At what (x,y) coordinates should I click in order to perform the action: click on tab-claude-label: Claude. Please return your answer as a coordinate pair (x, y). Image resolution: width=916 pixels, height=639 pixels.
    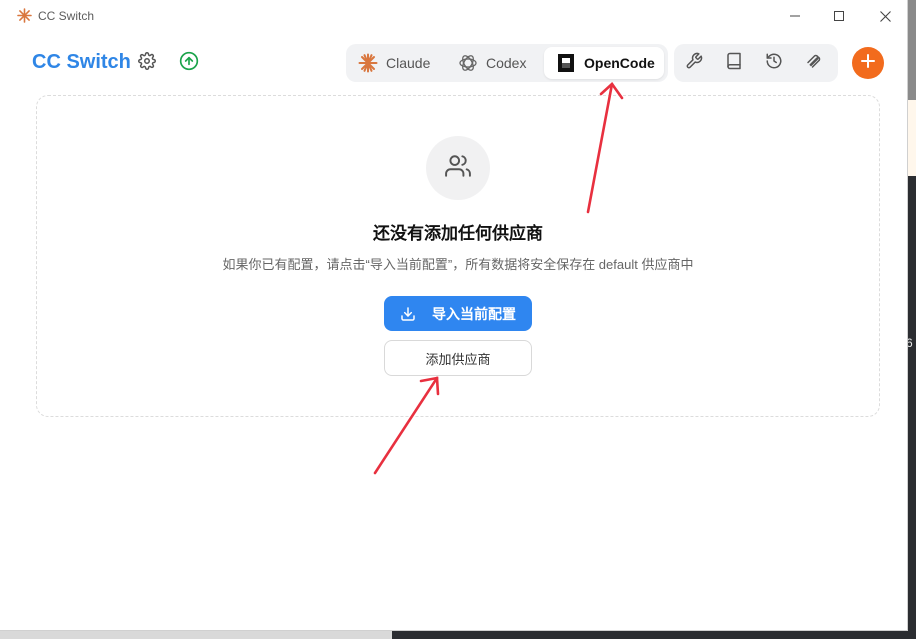
    Looking at the image, I should click on (408, 63).